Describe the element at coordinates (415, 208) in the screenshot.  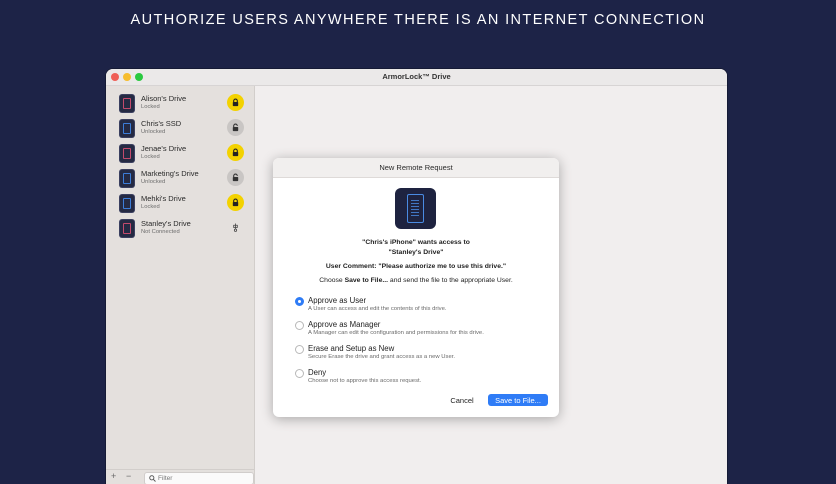
I see `armorlock-app-icon` at that location.